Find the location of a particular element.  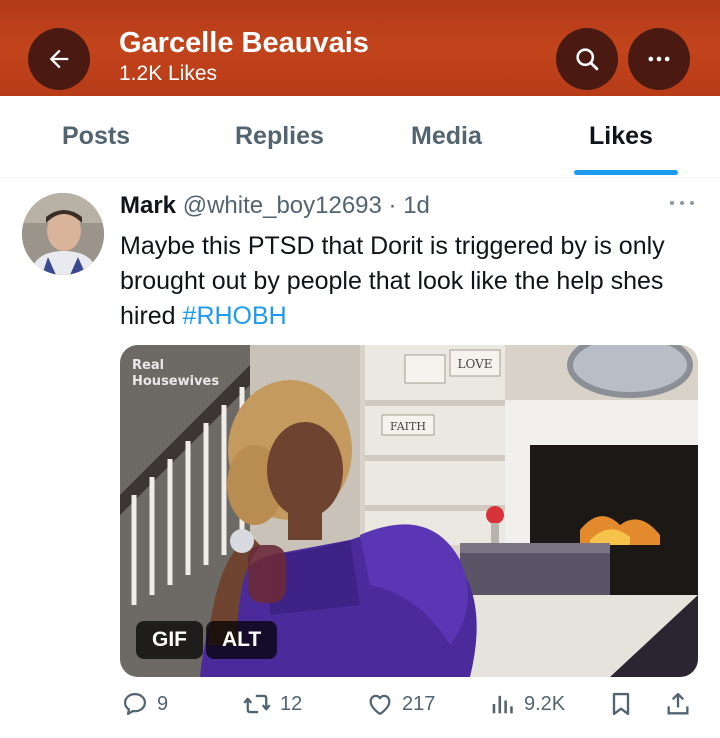

search-icon is located at coordinates (587, 59).